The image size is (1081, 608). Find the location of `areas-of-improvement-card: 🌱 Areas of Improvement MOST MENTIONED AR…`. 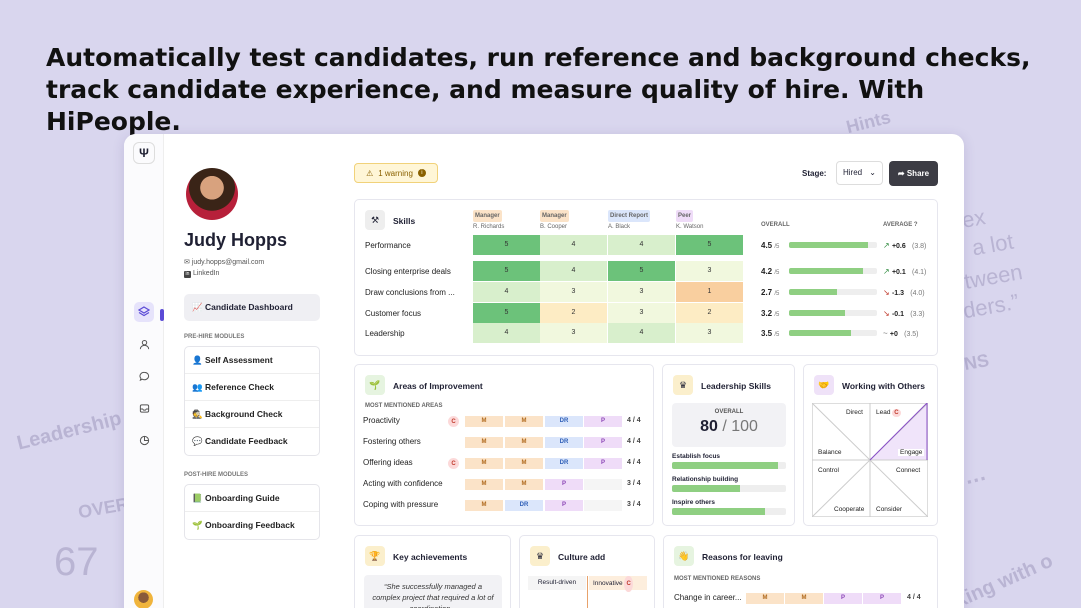

areas-of-improvement-card: 🌱 Areas of Improvement MOST MENTIONED AR… is located at coordinates (504, 445).